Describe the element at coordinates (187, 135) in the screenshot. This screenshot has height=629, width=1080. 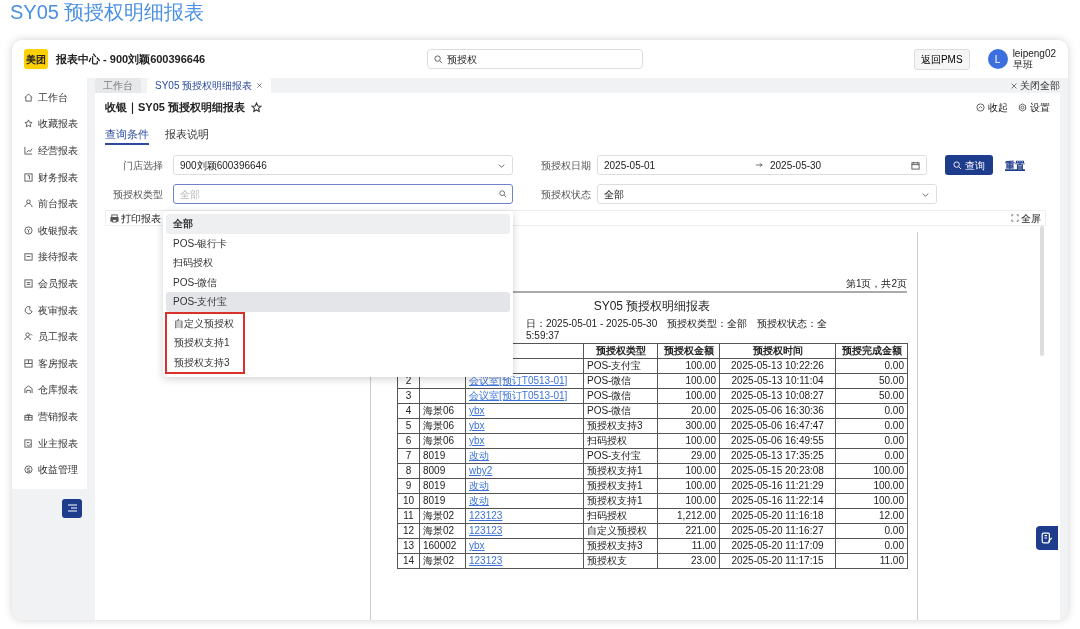
I see `tab: 报表说明` at that location.